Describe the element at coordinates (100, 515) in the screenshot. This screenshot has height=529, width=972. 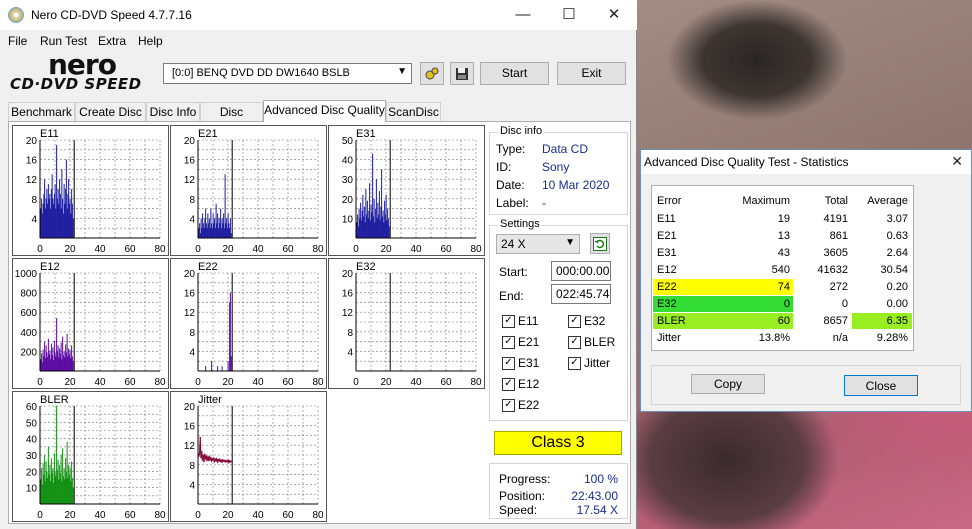
I see `x-tick-label: 40` at that location.